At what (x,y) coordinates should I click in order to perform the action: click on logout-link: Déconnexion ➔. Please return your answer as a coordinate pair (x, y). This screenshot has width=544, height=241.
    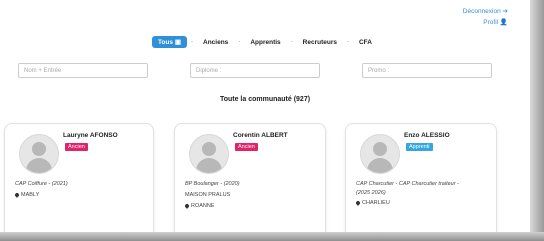
    Looking at the image, I should click on (485, 11).